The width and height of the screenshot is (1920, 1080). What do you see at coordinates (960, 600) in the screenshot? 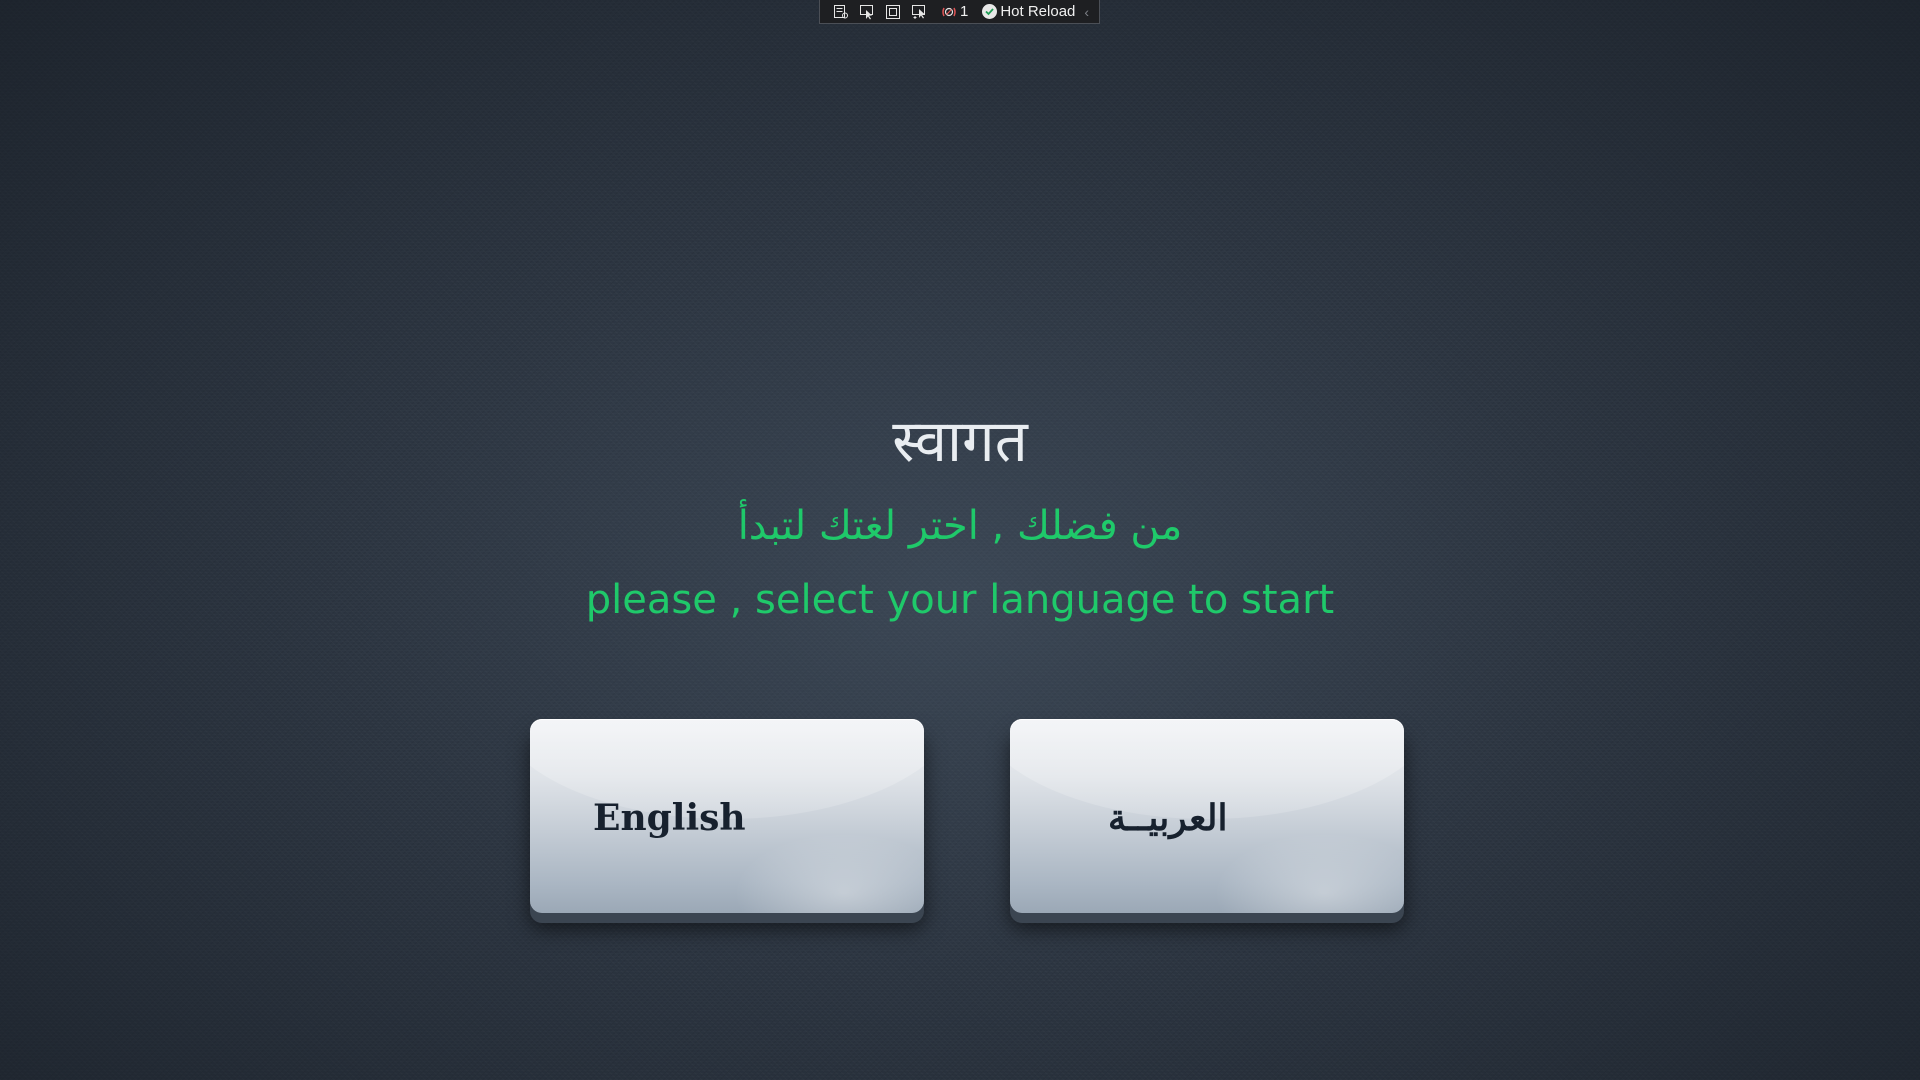
I see `instruction-english: please , select your language to start` at bounding box center [960, 600].